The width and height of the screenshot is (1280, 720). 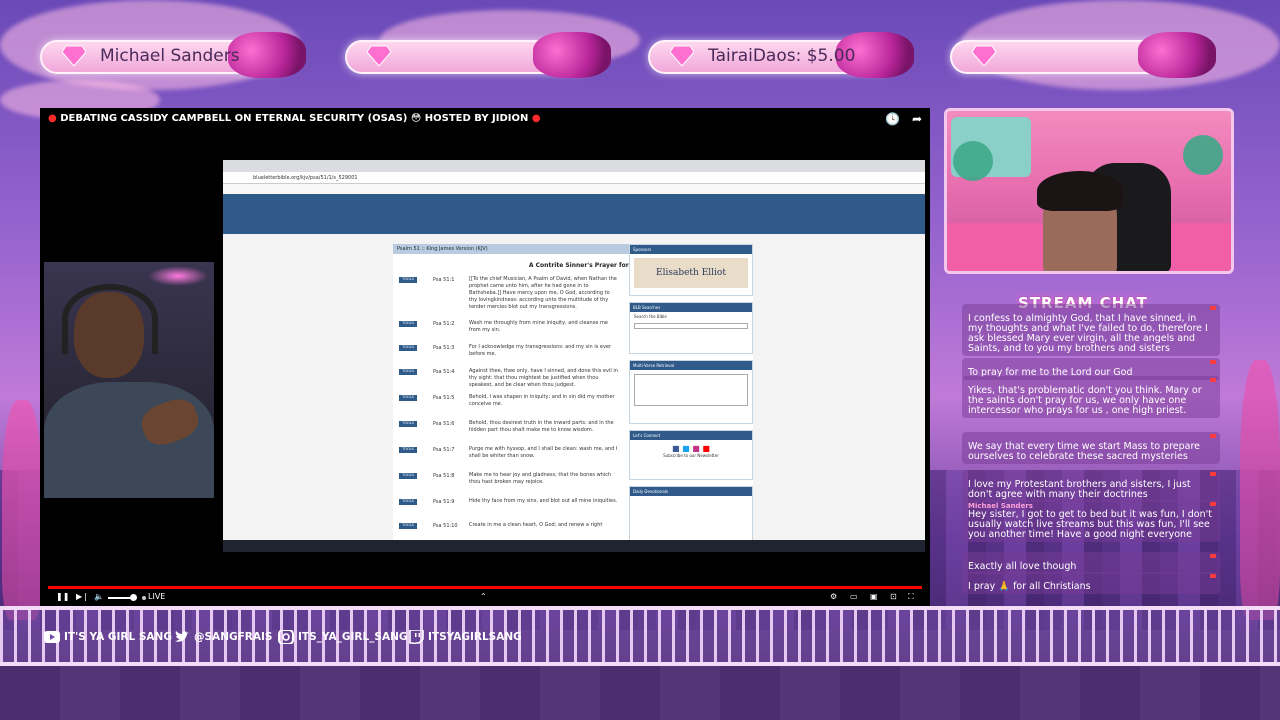 What do you see at coordinates (1022, 566) in the screenshot?
I see `chat-text: Exactly all love though` at bounding box center [1022, 566].